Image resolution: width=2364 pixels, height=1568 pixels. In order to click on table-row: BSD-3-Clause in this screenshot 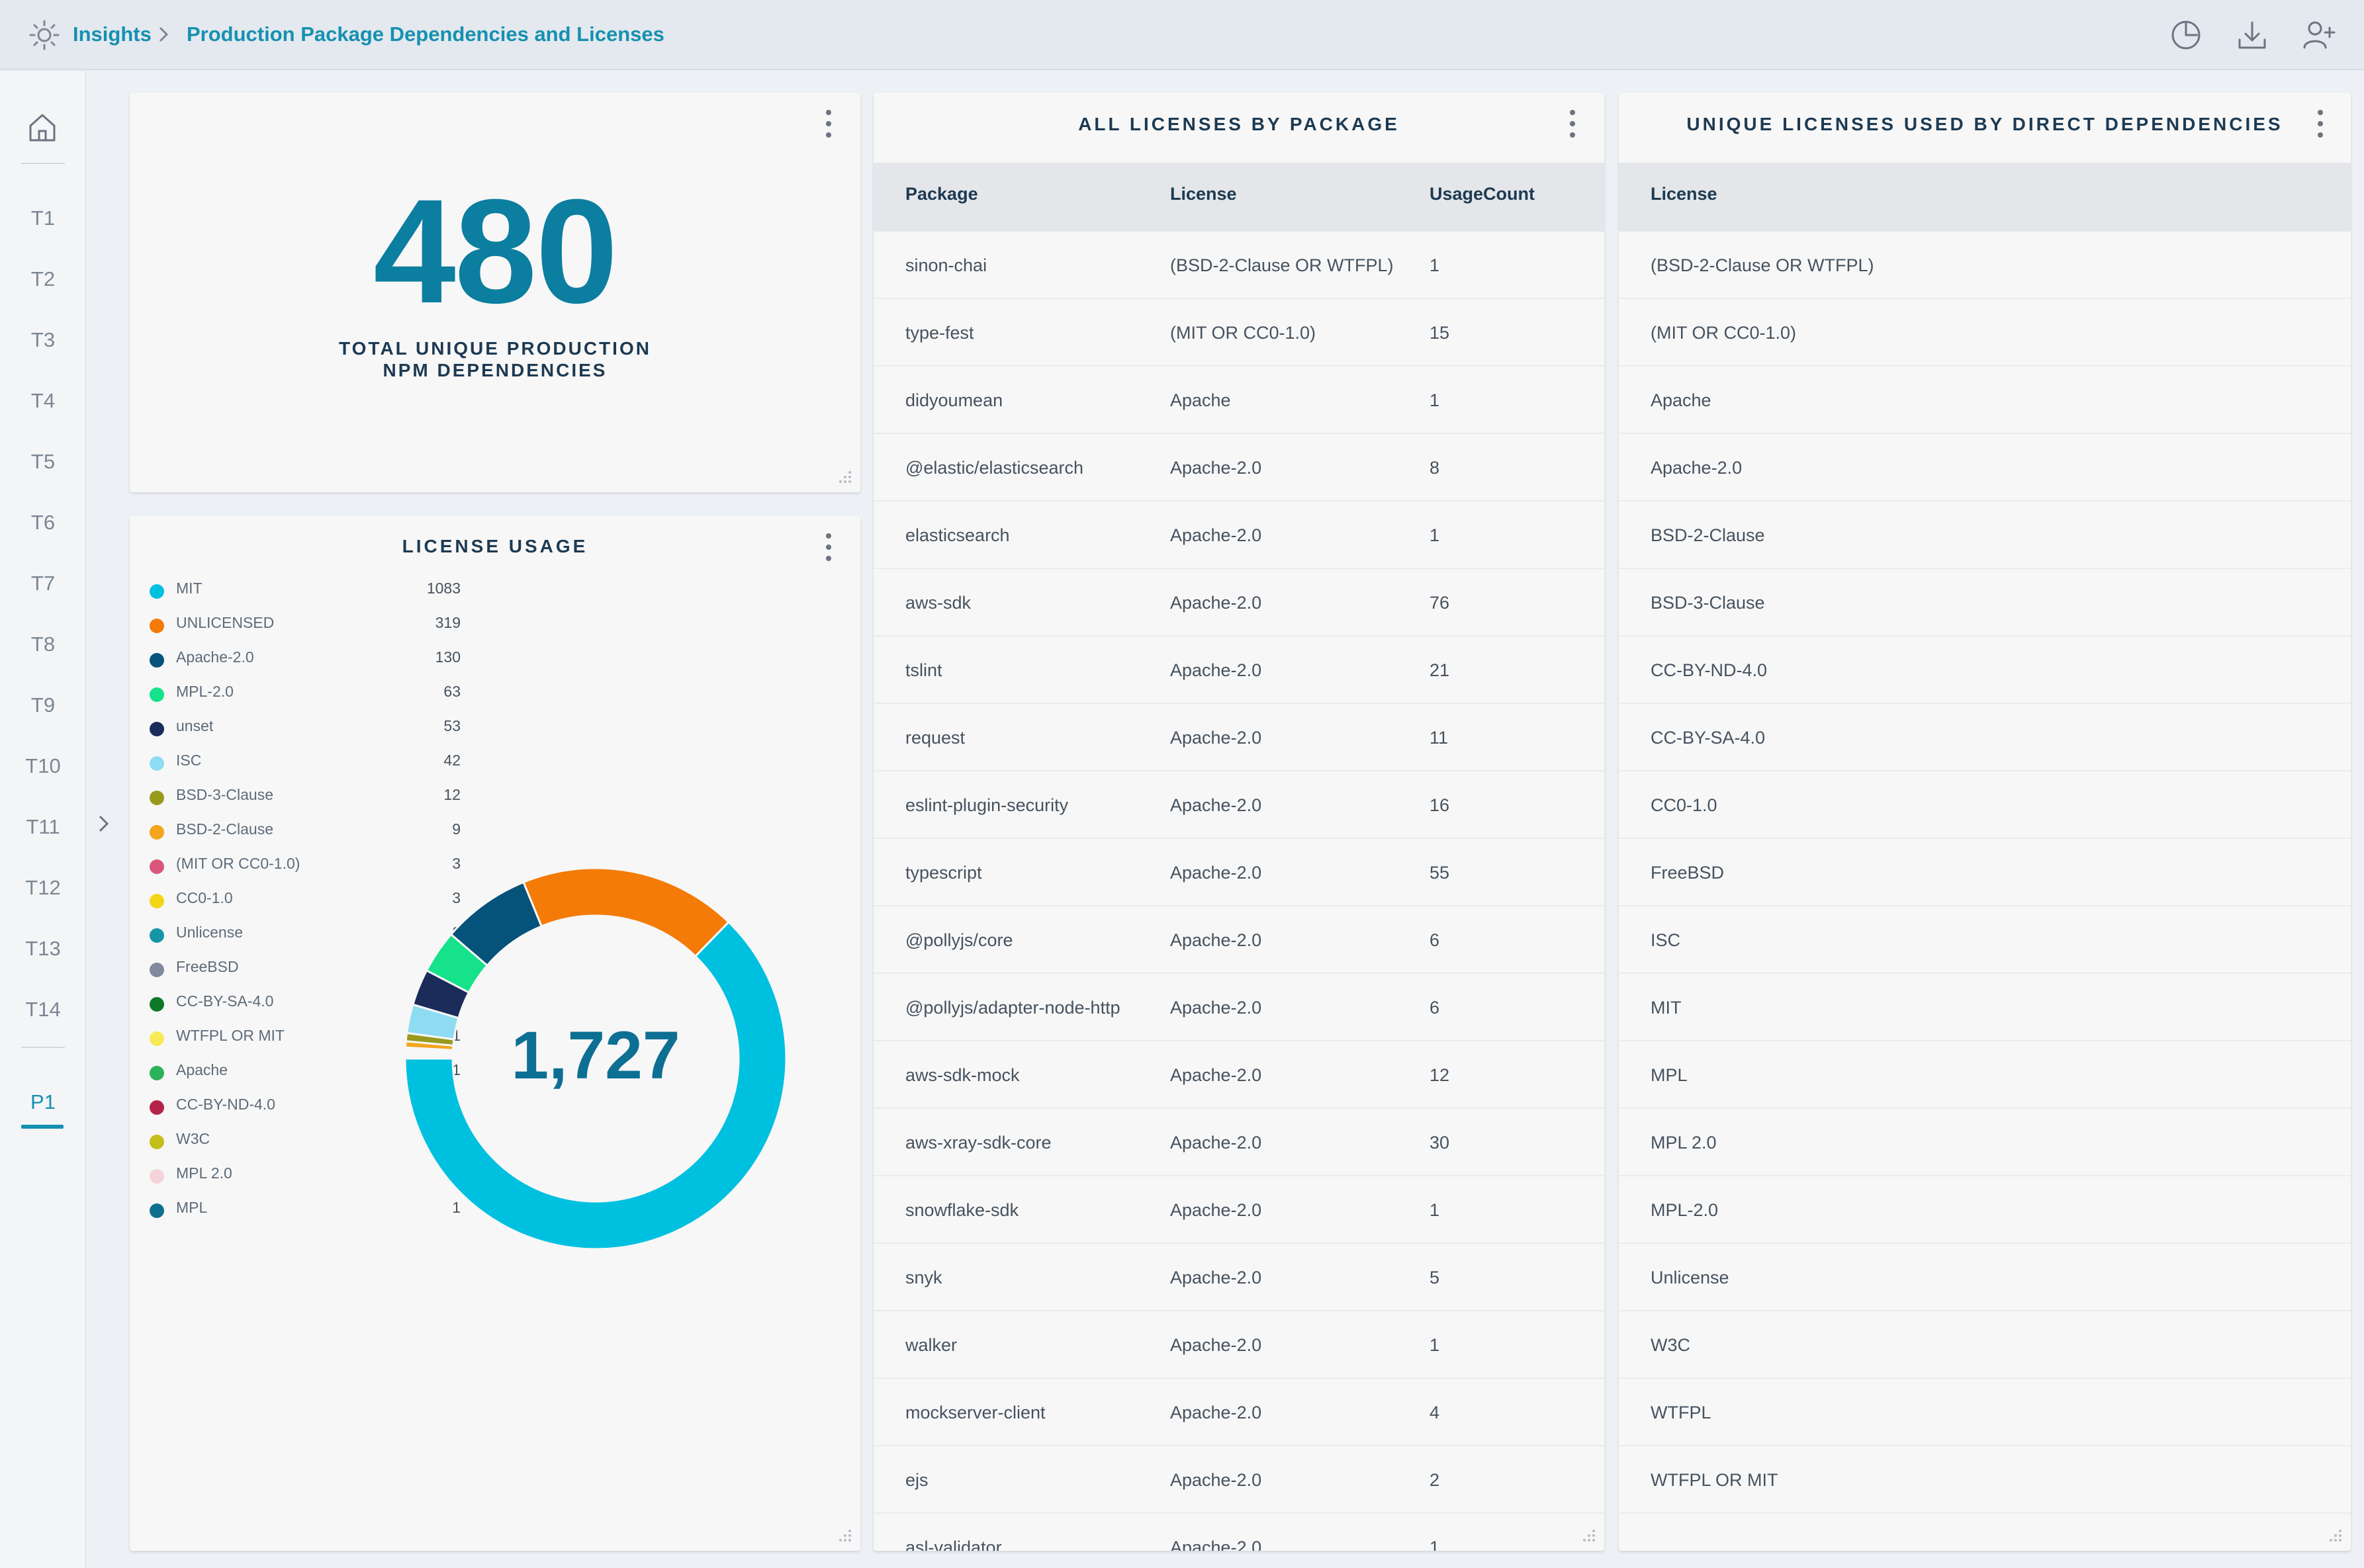, I will do `click(1985, 602)`.